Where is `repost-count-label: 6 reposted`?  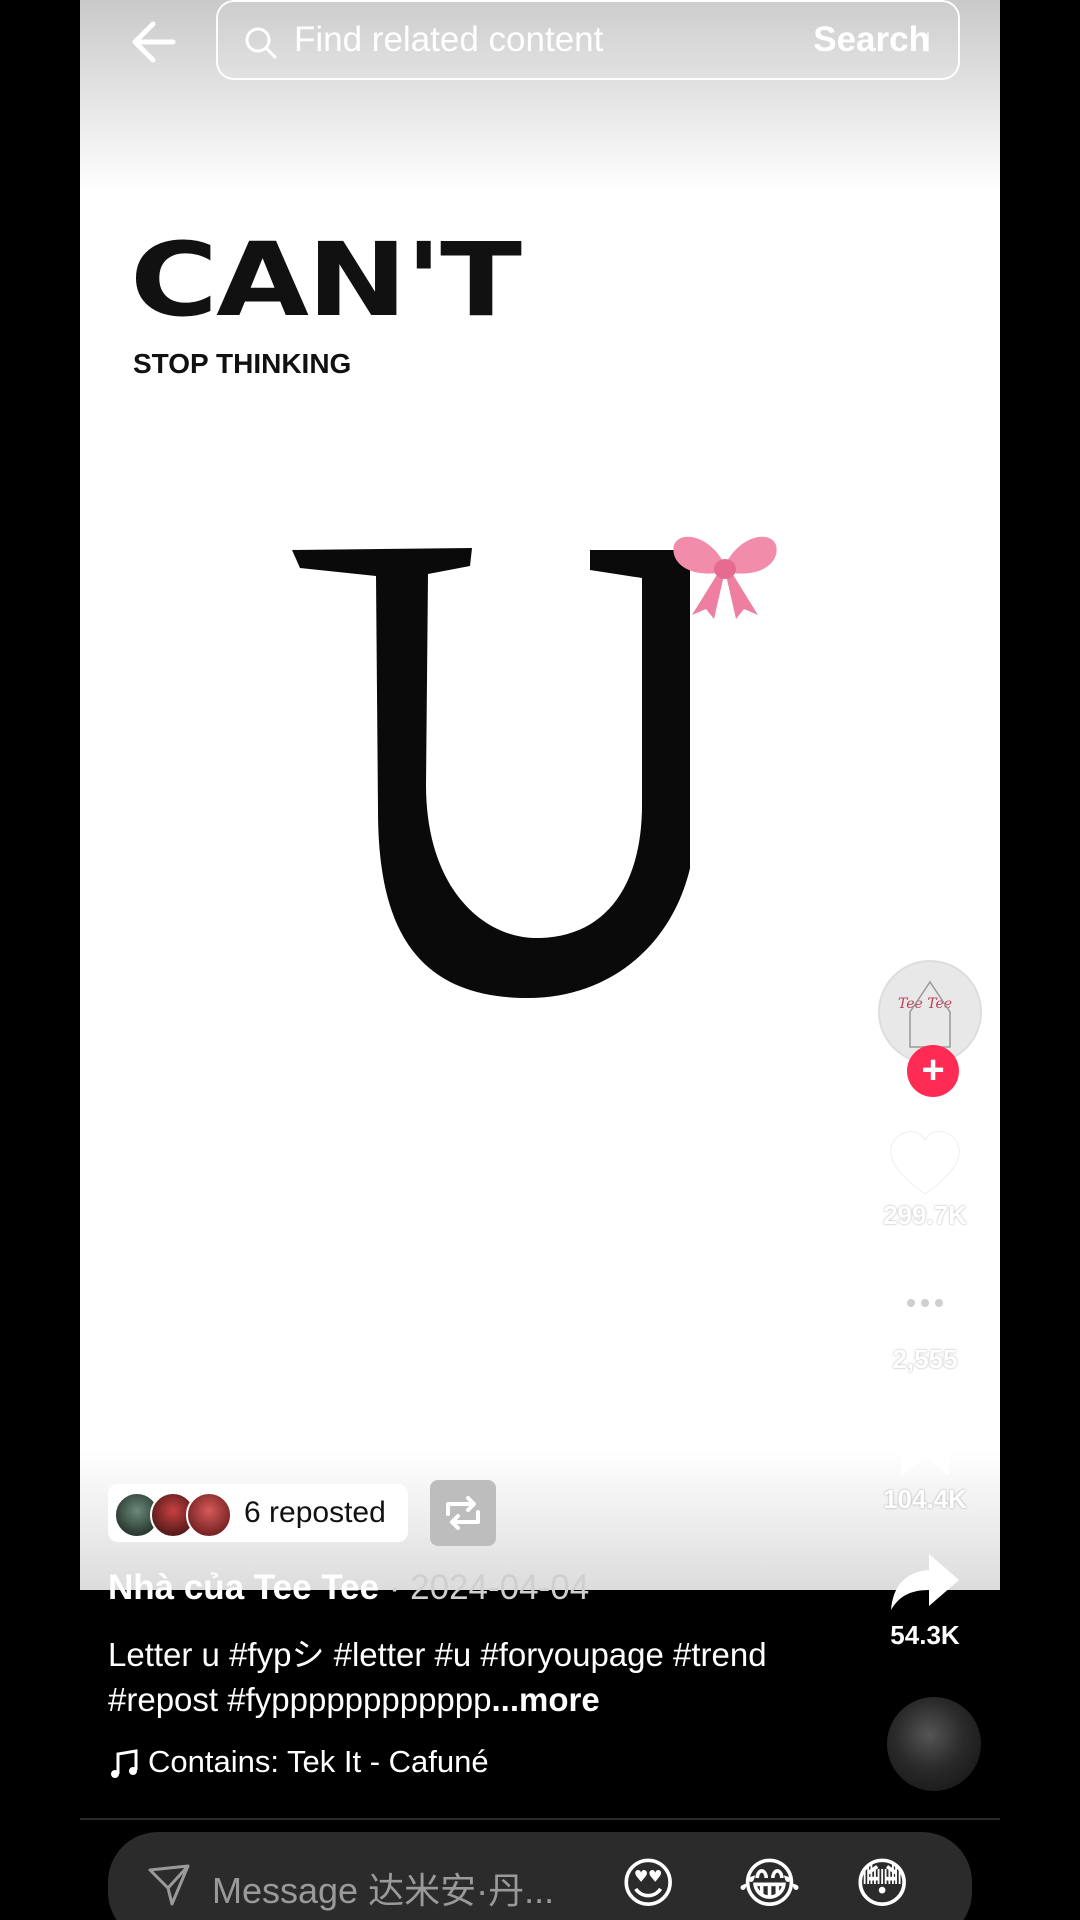
repost-count-label: 6 reposted is located at coordinates (315, 1512).